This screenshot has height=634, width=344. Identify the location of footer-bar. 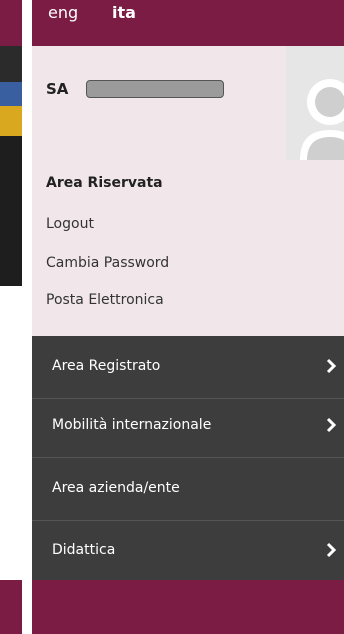
(188, 607).